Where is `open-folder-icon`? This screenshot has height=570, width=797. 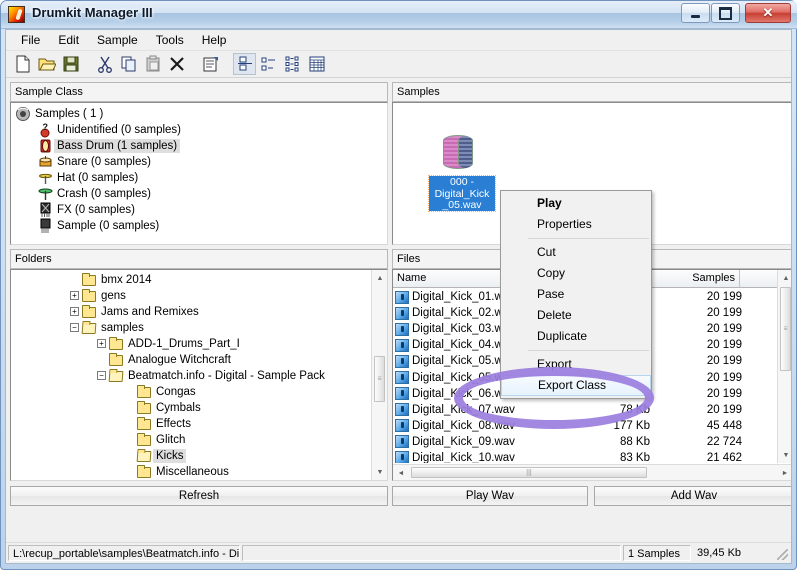 open-folder-icon is located at coordinates (46, 64).